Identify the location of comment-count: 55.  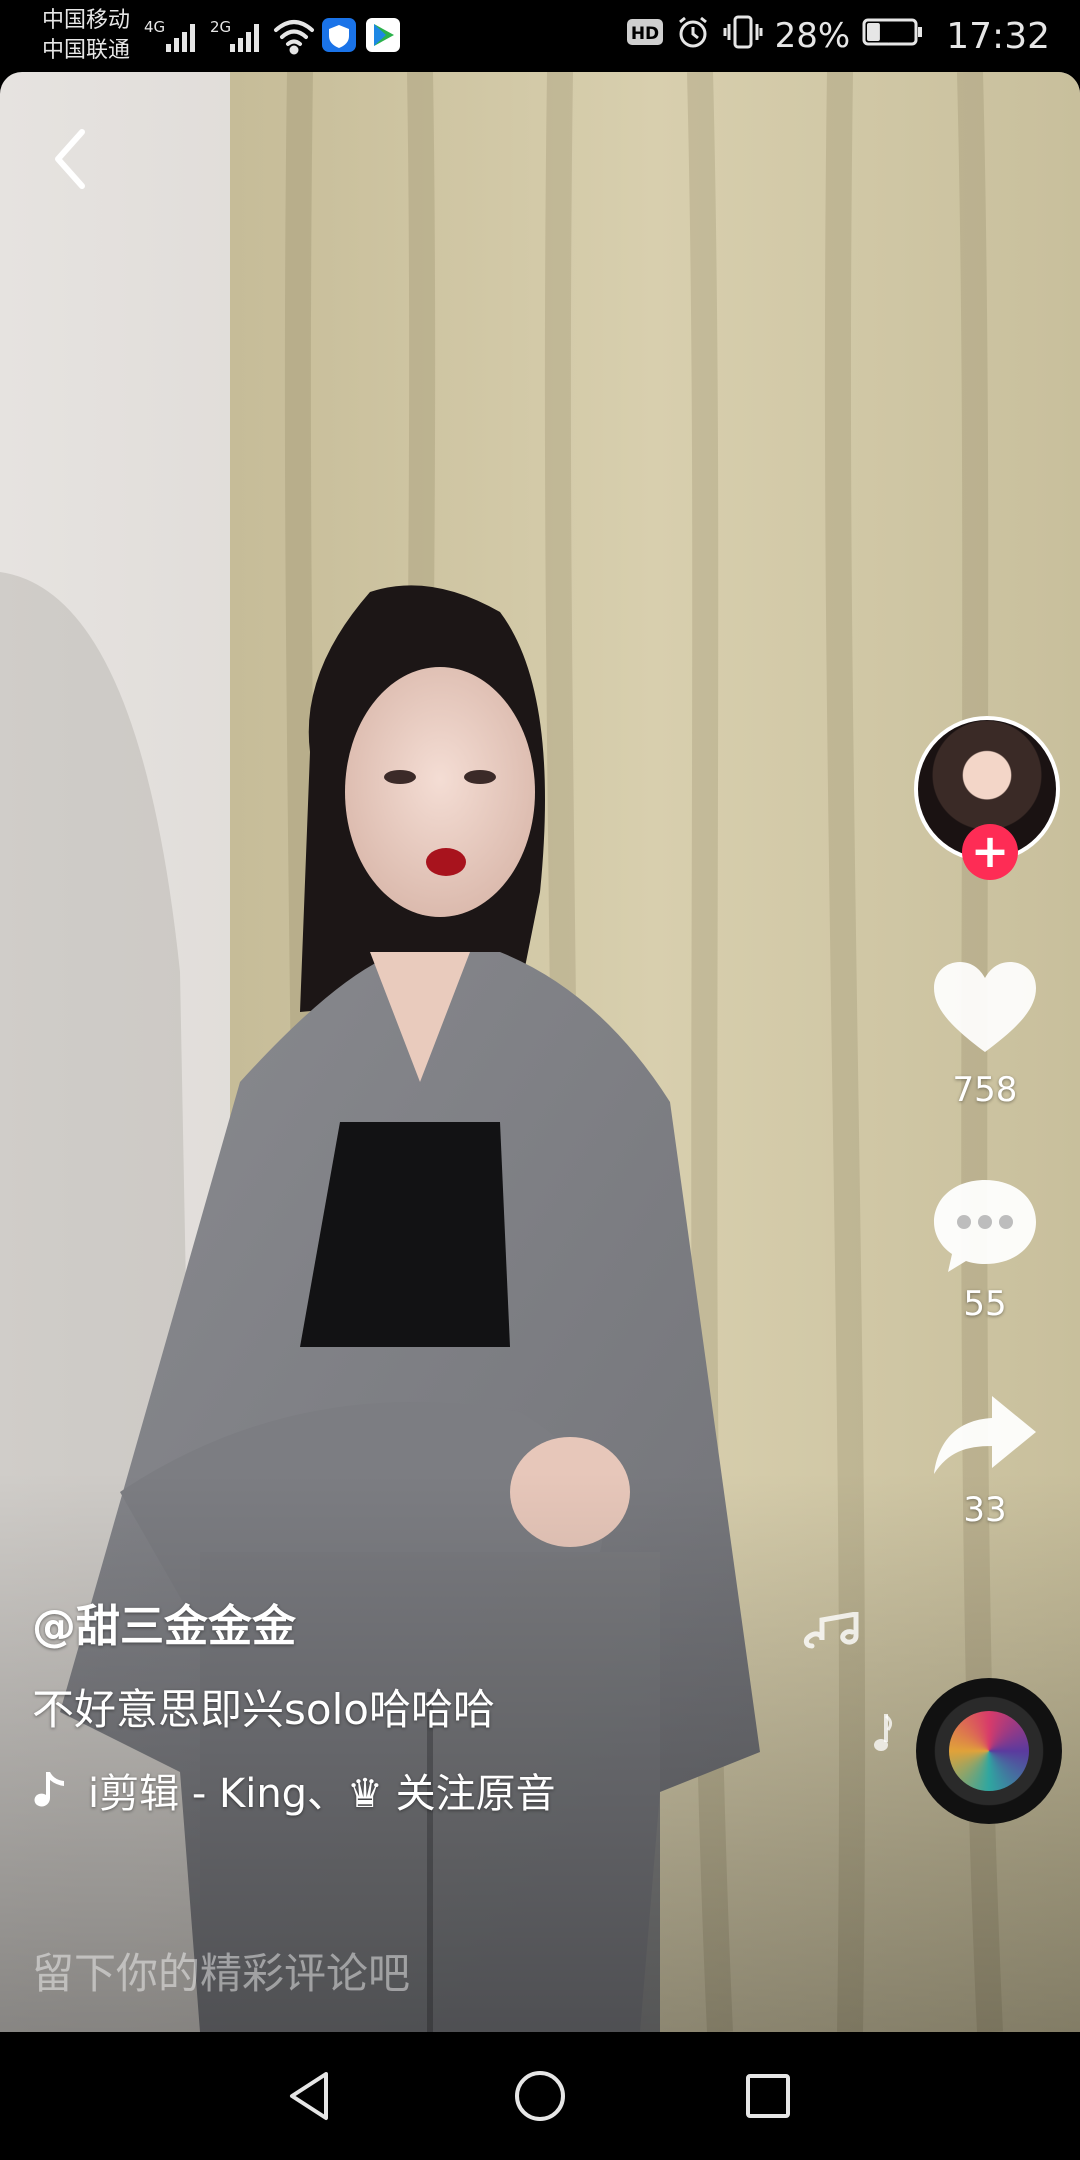
(985, 1304).